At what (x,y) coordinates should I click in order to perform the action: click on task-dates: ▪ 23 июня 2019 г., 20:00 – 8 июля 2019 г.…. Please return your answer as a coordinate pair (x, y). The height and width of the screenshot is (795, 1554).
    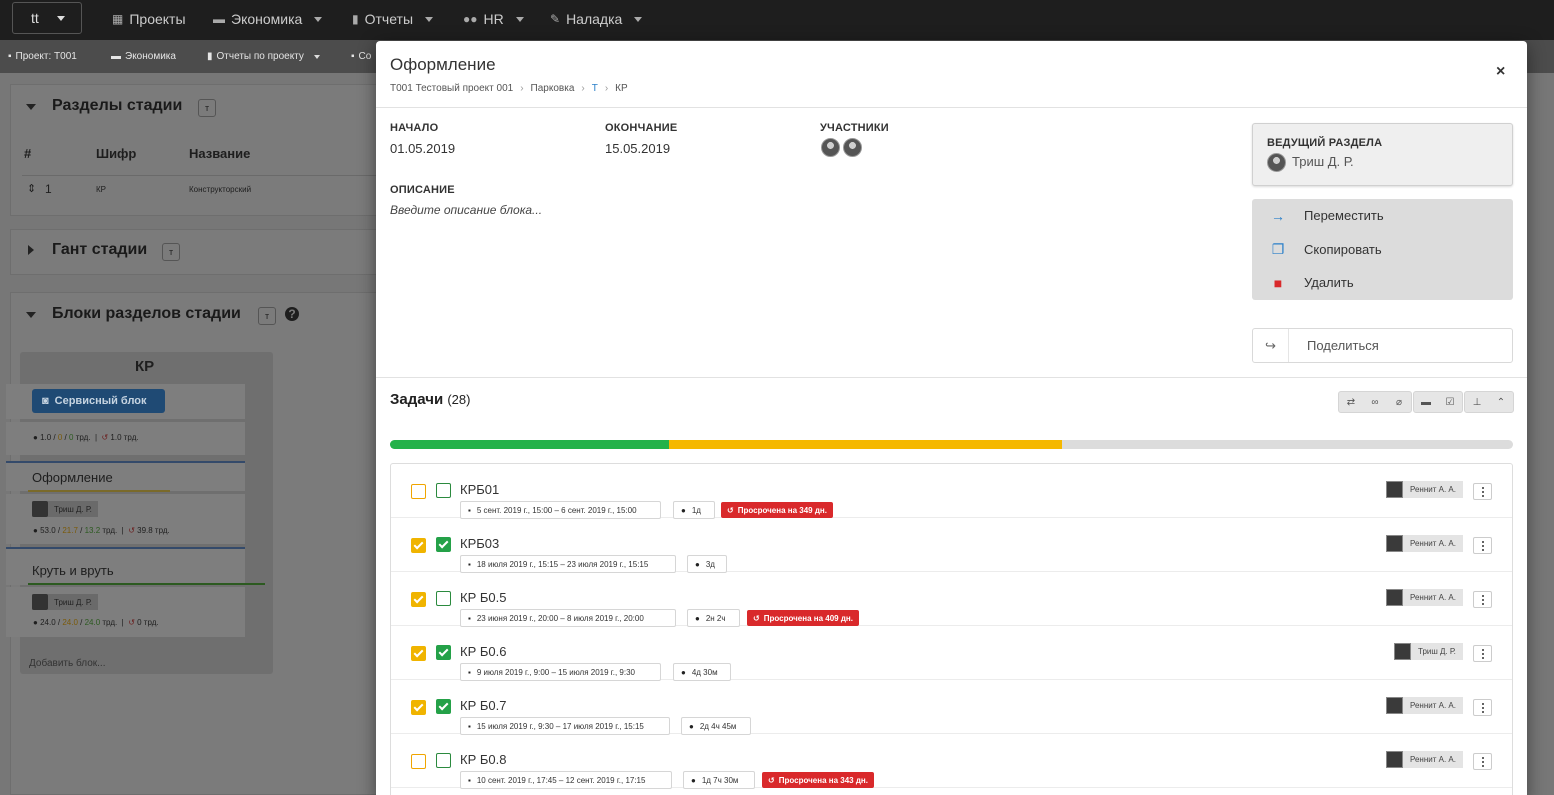
    Looking at the image, I should click on (568, 618).